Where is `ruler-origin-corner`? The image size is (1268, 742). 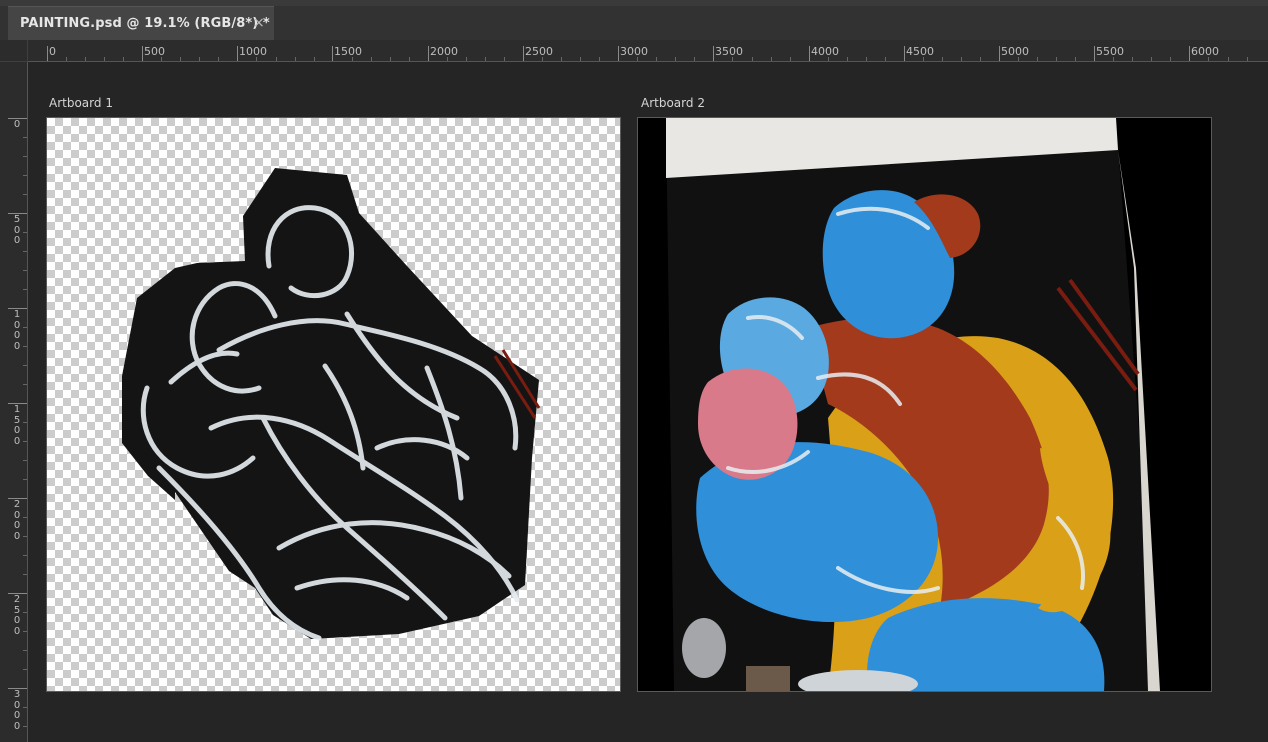
ruler-origin-corner is located at coordinates (14, 51).